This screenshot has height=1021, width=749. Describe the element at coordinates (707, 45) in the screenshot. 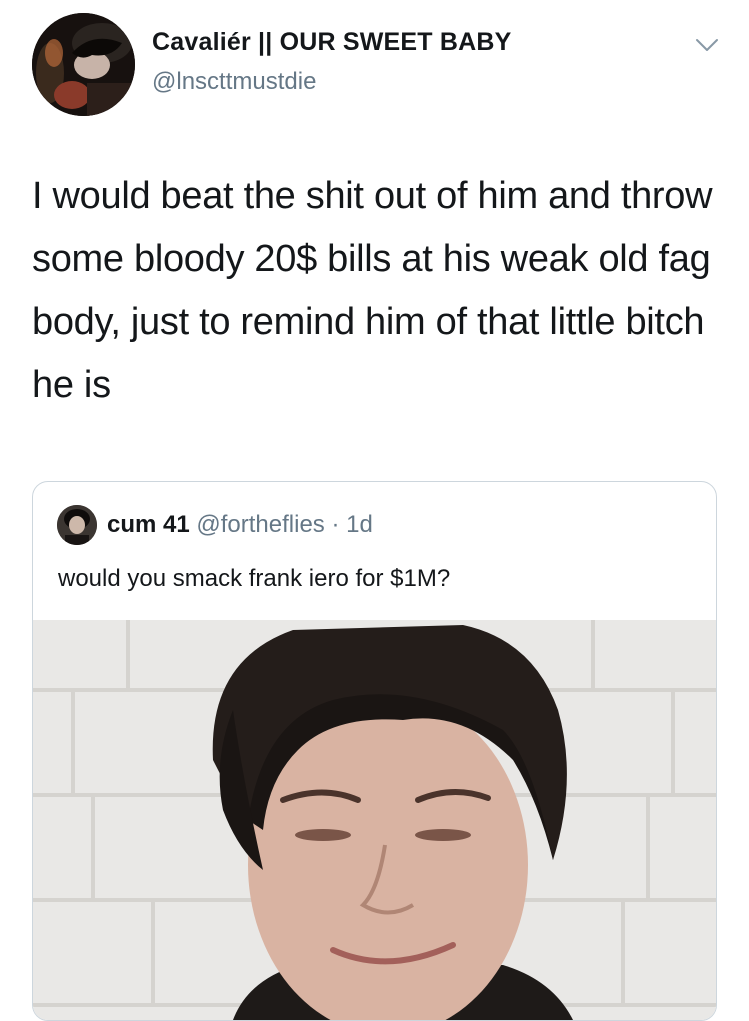

I see `chevron-down-icon` at that location.